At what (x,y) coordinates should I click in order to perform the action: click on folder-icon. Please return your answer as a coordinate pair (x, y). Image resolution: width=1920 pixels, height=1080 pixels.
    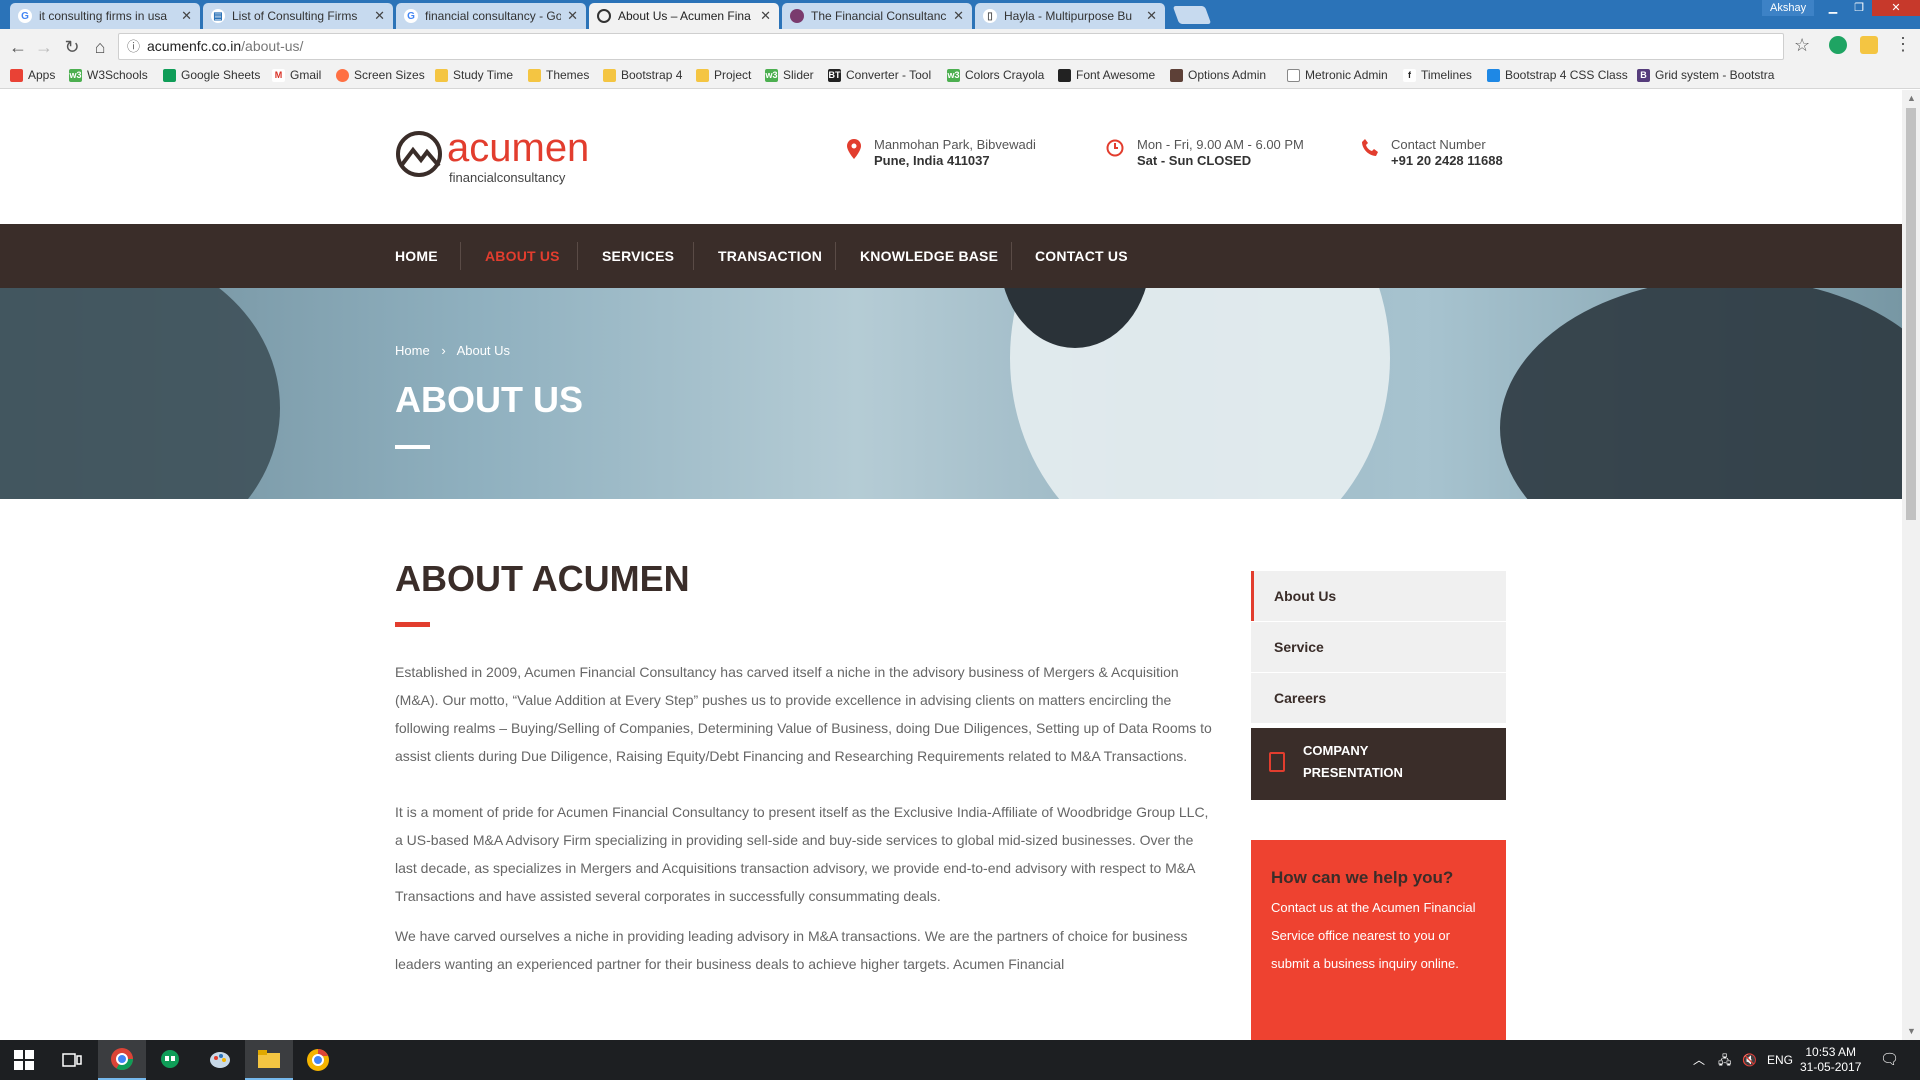
    Looking at the image, I should click on (702, 75).